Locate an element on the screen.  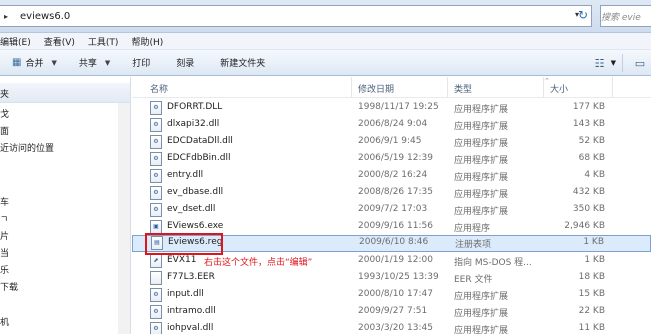
menu-edit: 编辑(E) is located at coordinates (15, 41).